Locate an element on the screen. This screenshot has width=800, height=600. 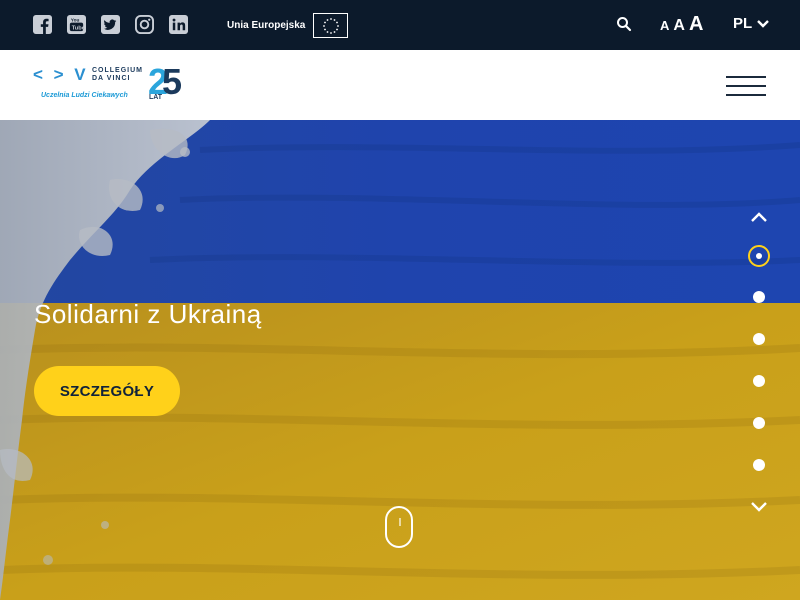
eu-badge: Unia Europejska is located at coordinates (288, 25).